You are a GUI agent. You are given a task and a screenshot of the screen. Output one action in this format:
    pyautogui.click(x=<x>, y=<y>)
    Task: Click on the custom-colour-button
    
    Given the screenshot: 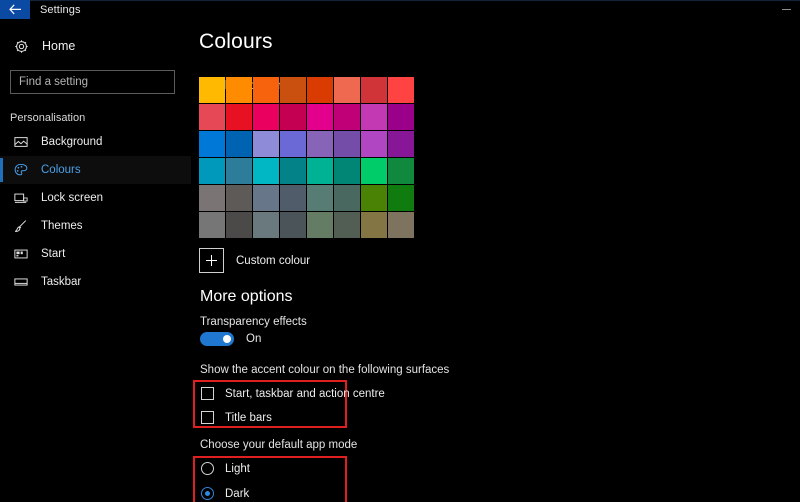 What is the action you would take?
    pyautogui.click(x=211, y=260)
    